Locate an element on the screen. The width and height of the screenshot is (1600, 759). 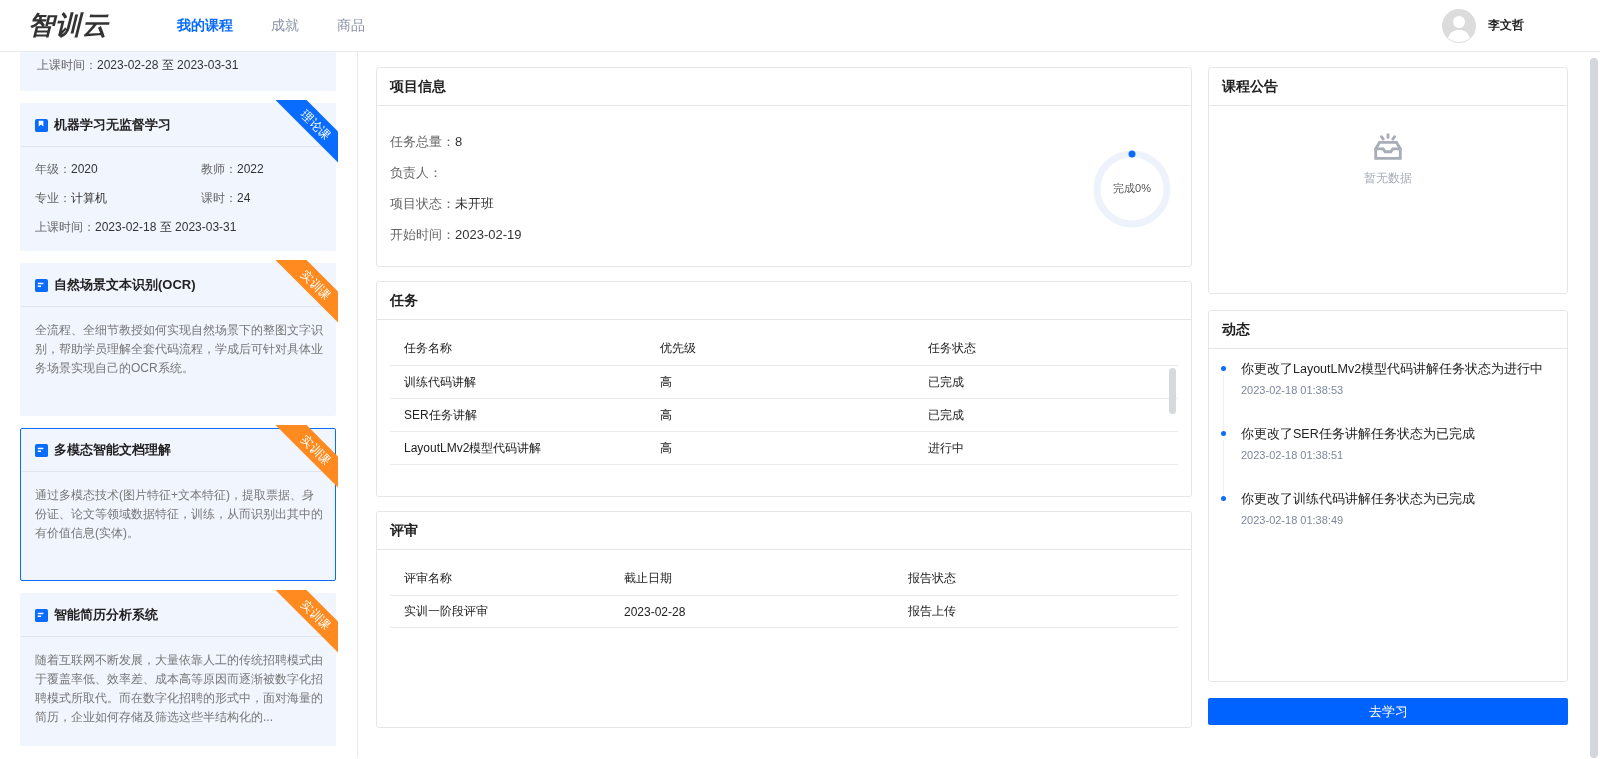
course-card: 实训课 自然场景文本识别(OCR) 全流程、全细节教授如何实现自然场景下的整图文字识别，帮助学员理解全套代码流程，学成后可针对具体业务场景实现自己的OCR系统。 is located at coordinates (178, 339).